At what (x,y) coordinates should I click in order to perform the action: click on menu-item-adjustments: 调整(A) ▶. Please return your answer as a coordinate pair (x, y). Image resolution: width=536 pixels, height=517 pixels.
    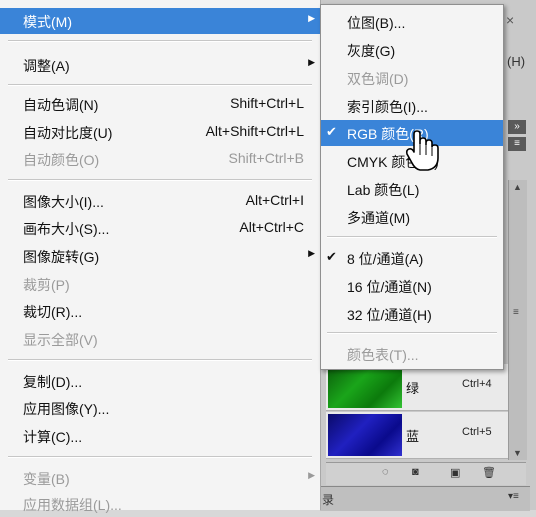
    Looking at the image, I should click on (160, 65).